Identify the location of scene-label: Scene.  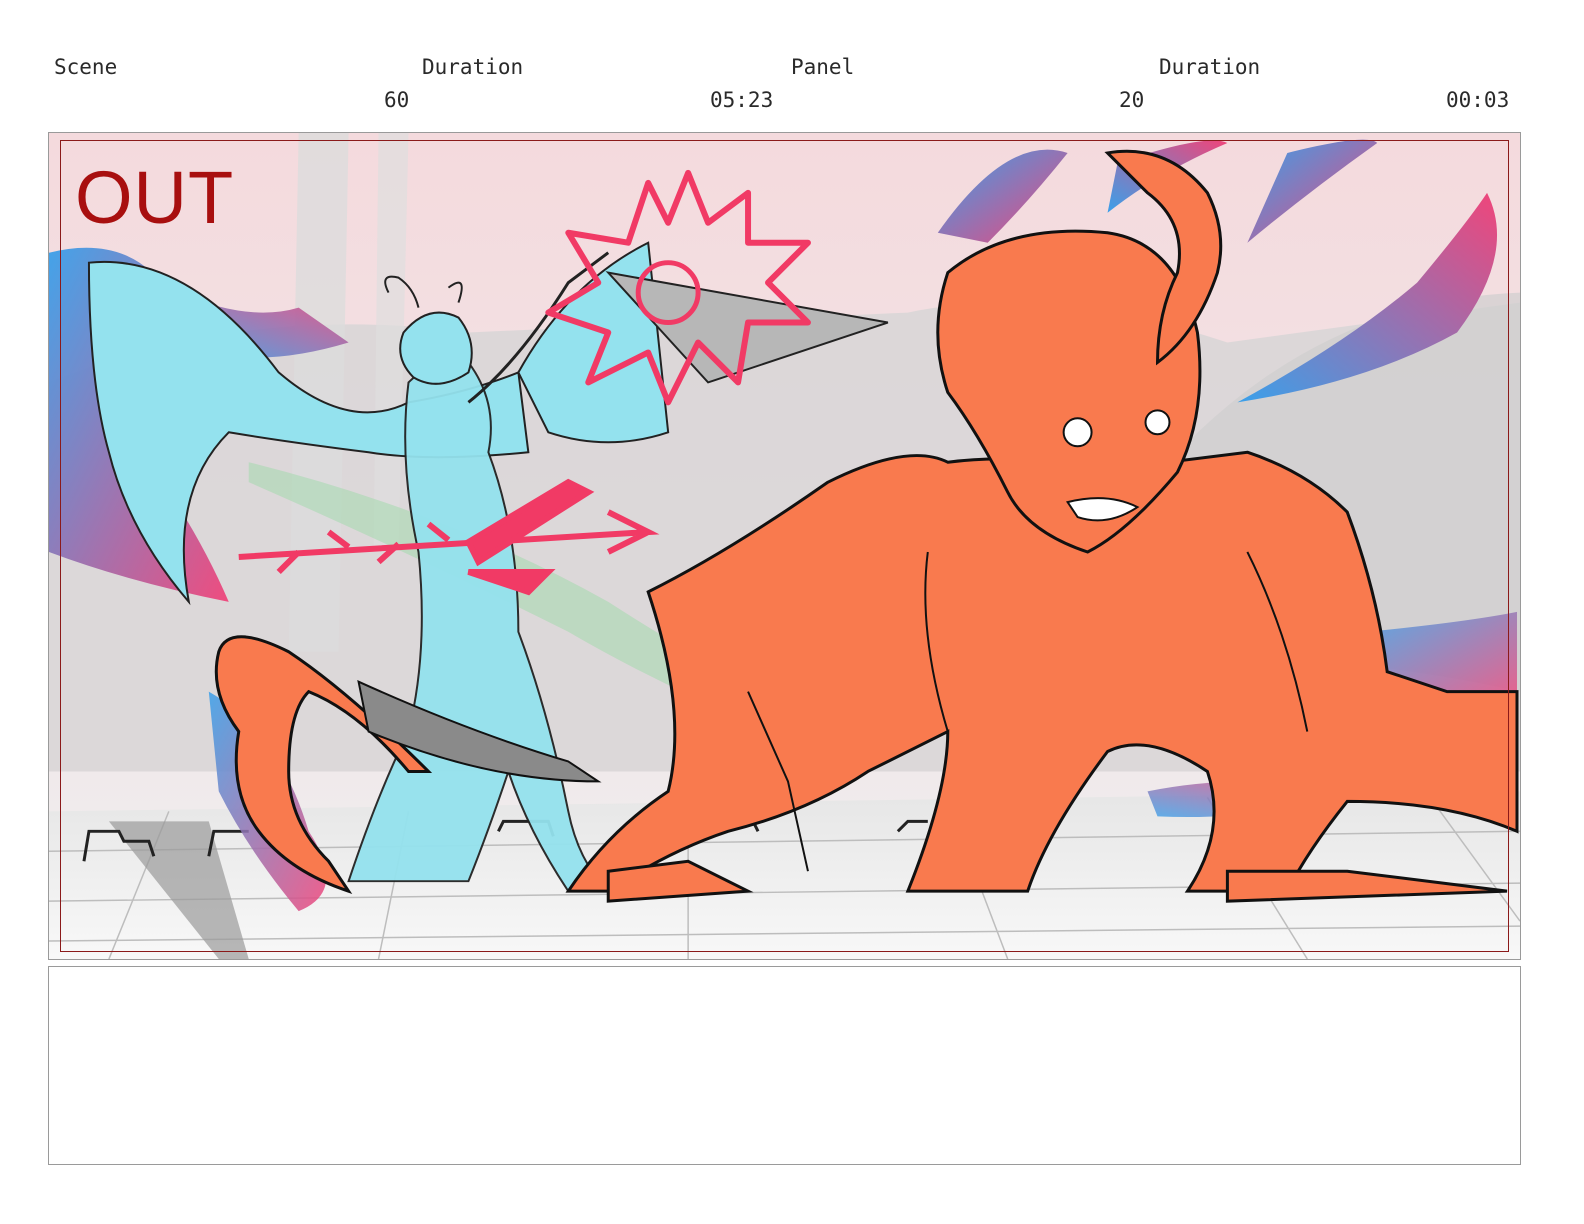
(86, 67).